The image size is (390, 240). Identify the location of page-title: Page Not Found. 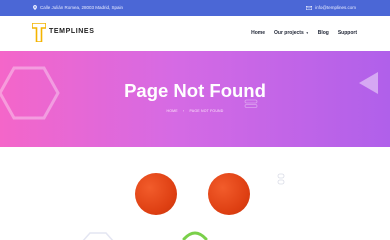
(195, 90).